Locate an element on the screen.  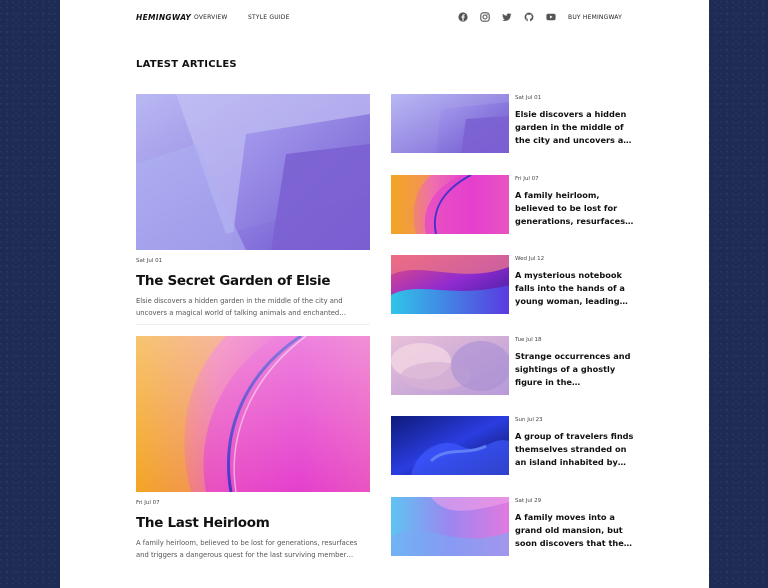
article-date: Tue Jul 18 is located at coordinates (528, 340).